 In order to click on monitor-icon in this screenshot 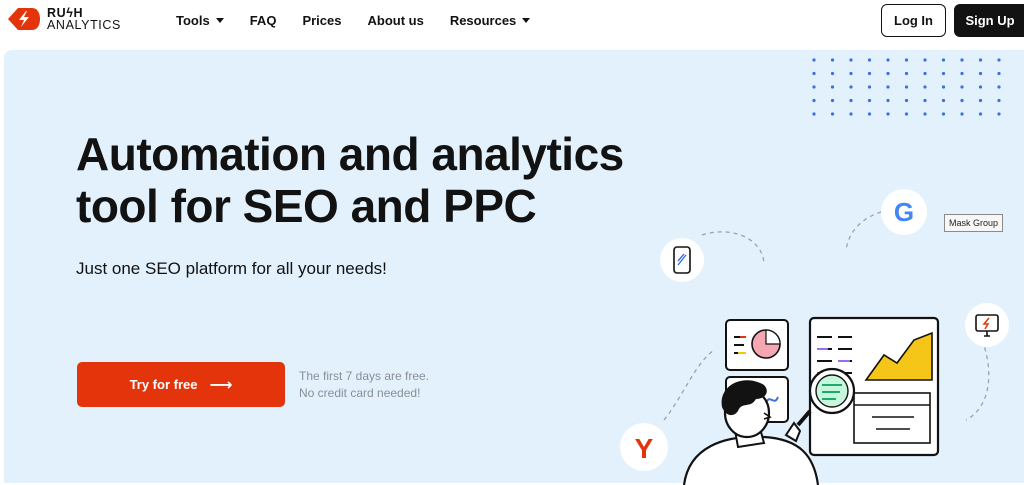, I will do `click(987, 325)`.